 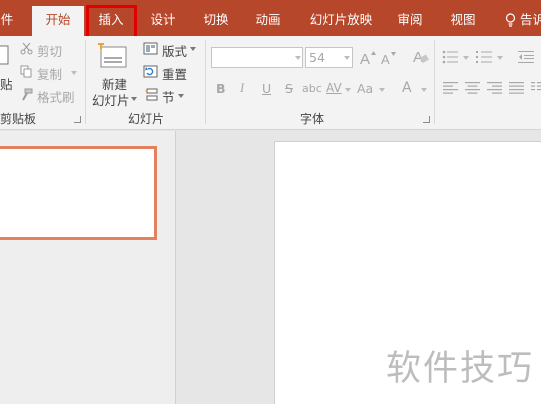 I want to click on ribbon-tab-bar: 件 开始 插入 设计 切换 动画 幻灯片放映 审阅 视图 告诉, so click(x=270, y=18).